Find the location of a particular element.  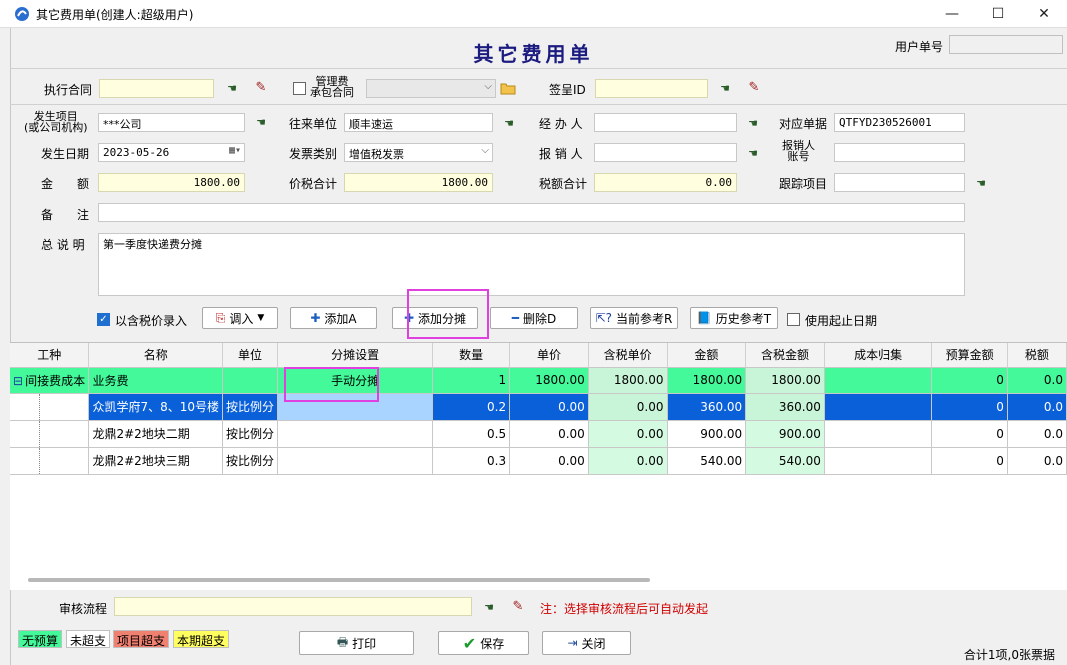

folder-icon is located at coordinates (508, 88).